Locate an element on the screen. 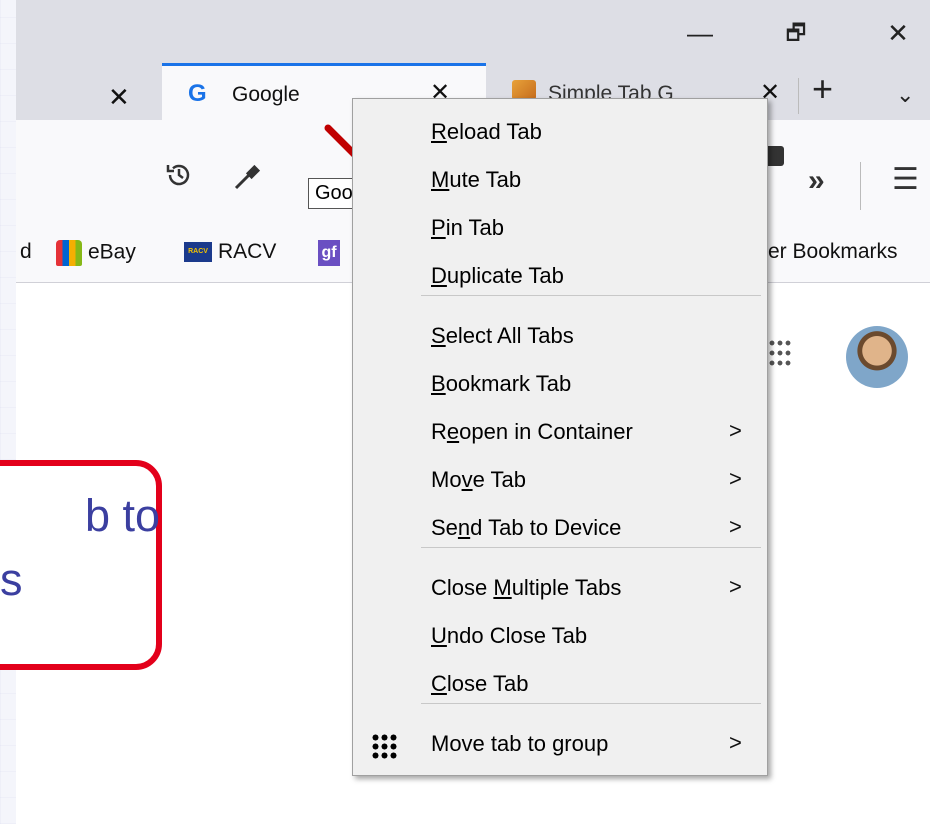  eyedropper-icon is located at coordinates (247, 180).